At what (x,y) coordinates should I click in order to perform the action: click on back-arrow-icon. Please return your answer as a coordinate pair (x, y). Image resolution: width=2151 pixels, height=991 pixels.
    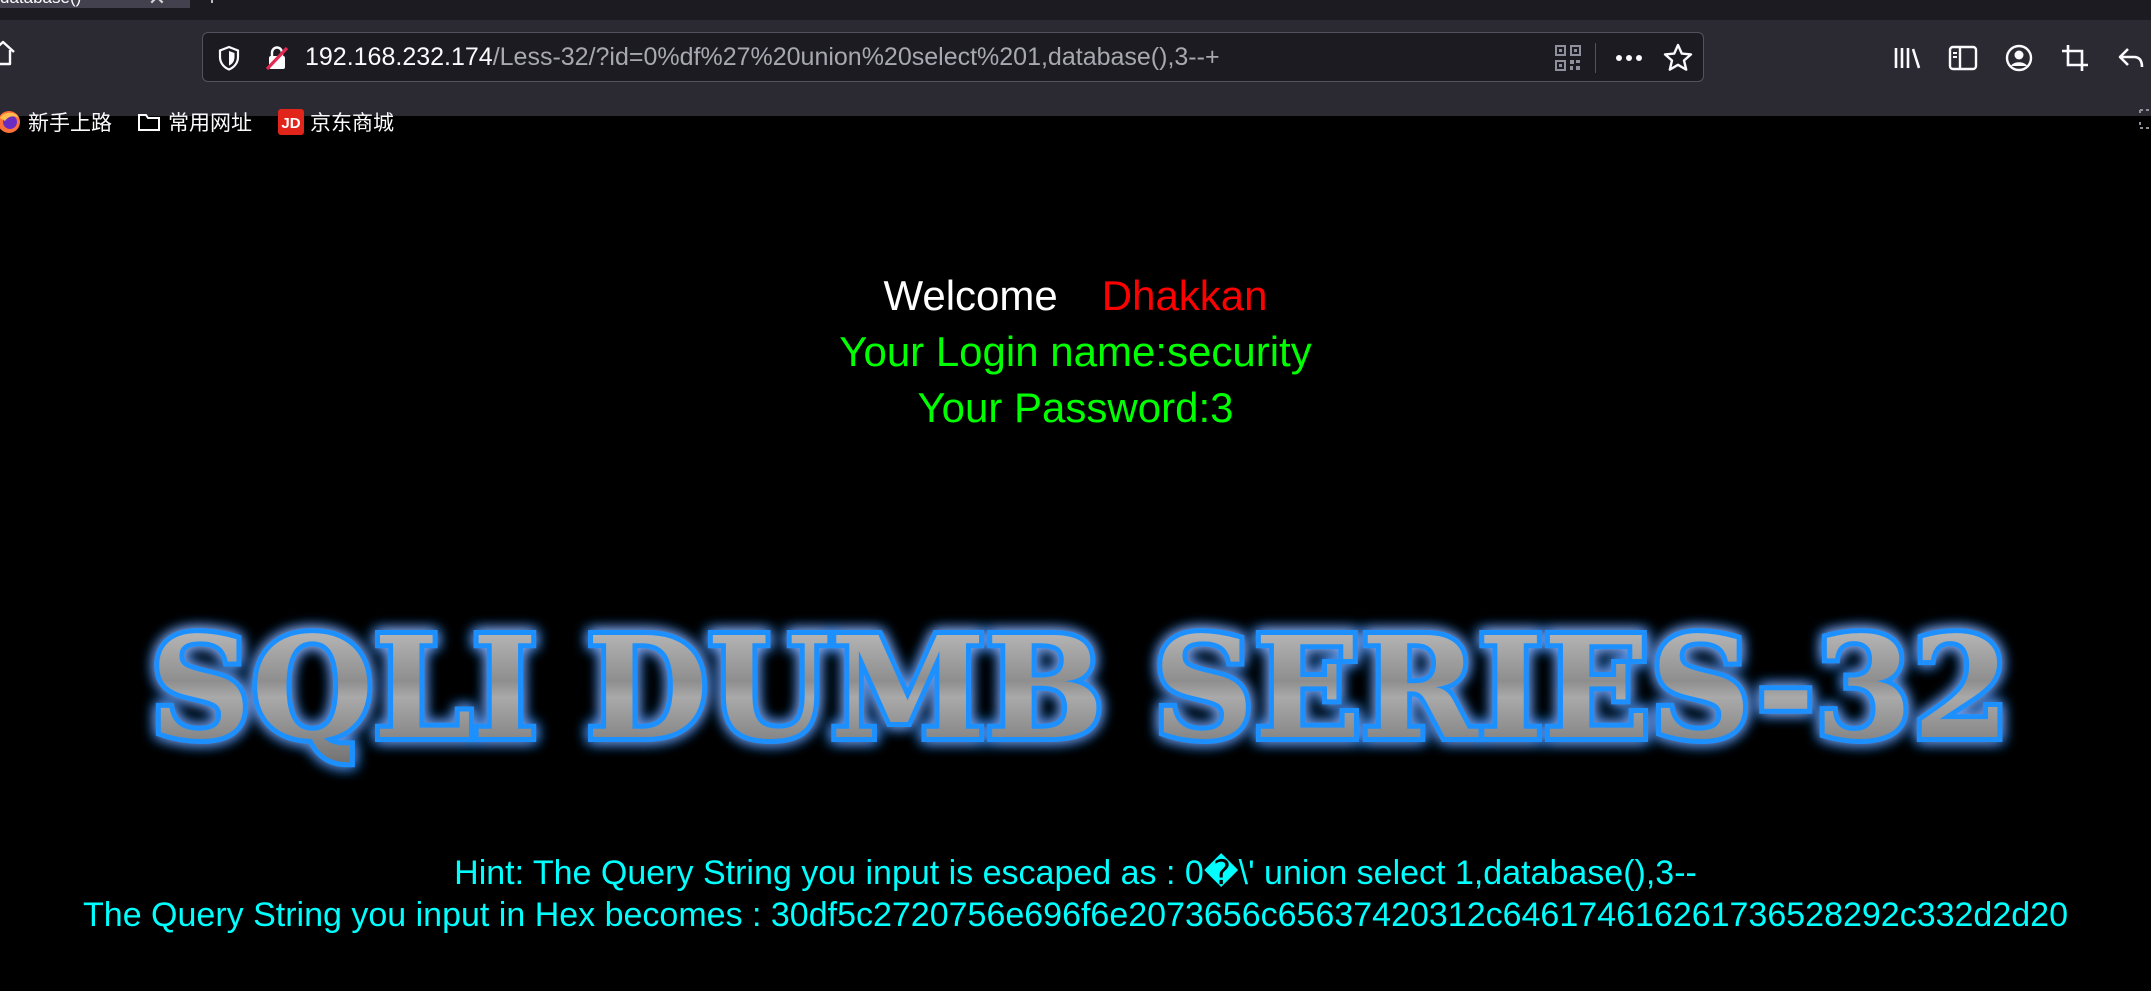
    Looking at the image, I should click on (2131, 58).